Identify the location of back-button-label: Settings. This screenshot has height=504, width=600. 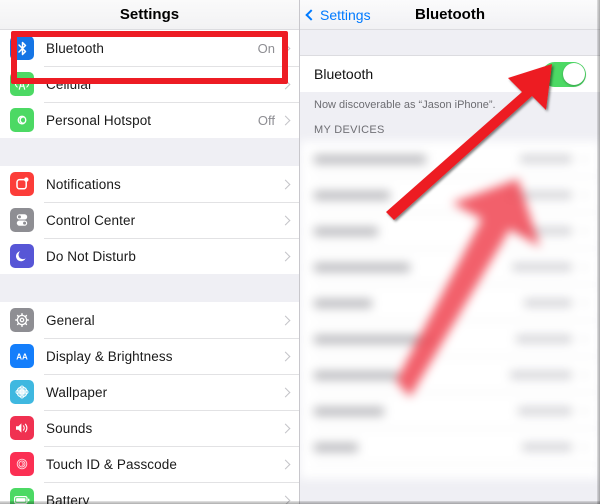
(345, 14).